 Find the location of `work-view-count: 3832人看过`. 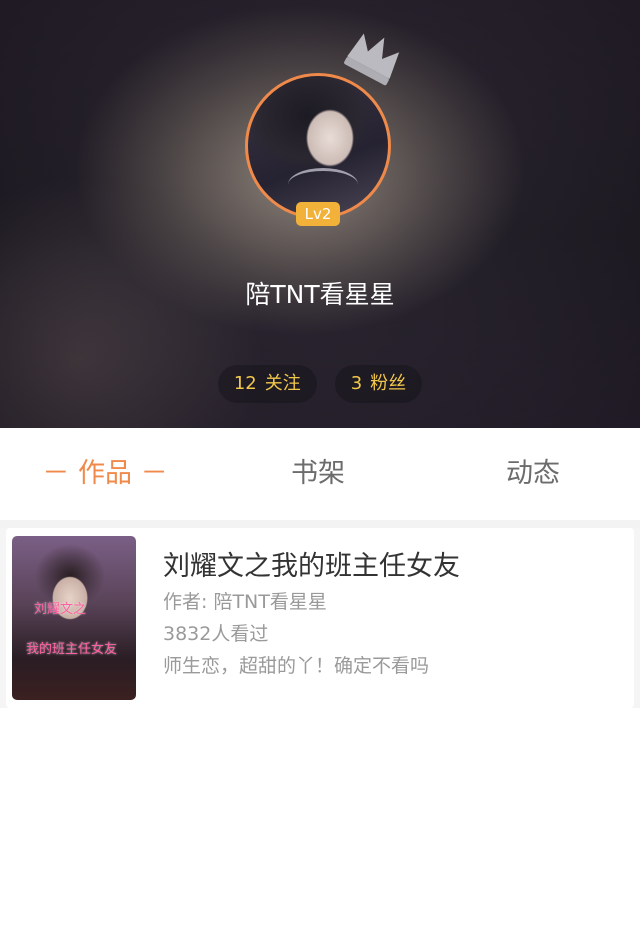

work-view-count: 3832人看过 is located at coordinates (216, 634).